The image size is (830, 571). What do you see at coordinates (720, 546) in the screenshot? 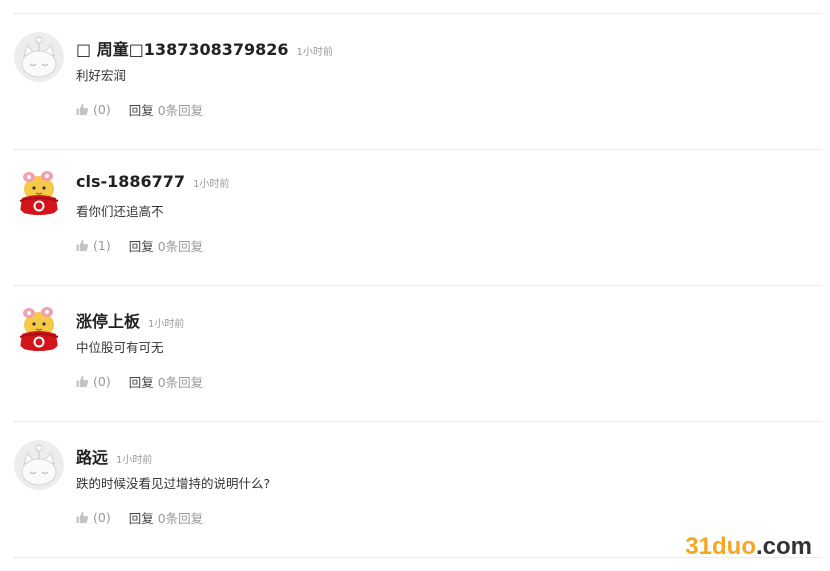
I see `watermark-accent: 31duo` at bounding box center [720, 546].